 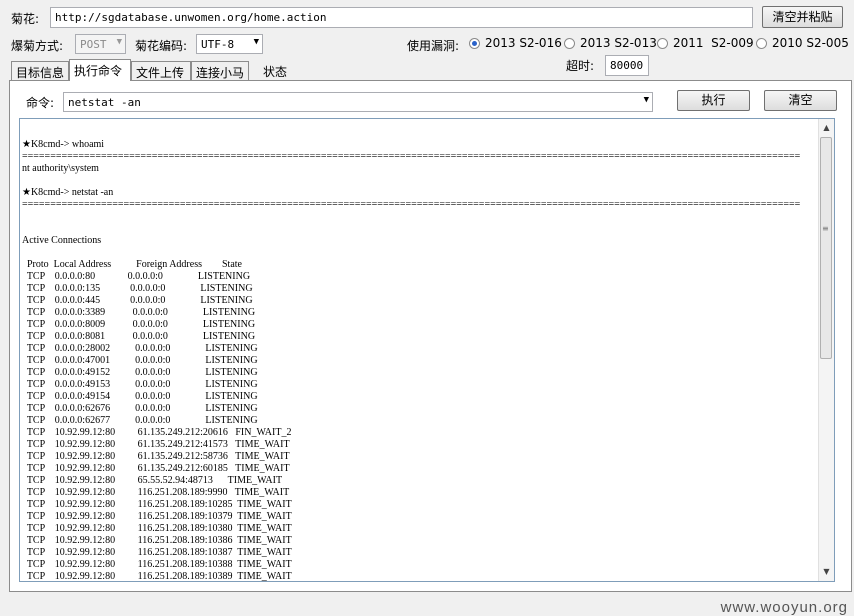 What do you see at coordinates (25, 19) in the screenshot?
I see `url-label: 菊花:` at bounding box center [25, 19].